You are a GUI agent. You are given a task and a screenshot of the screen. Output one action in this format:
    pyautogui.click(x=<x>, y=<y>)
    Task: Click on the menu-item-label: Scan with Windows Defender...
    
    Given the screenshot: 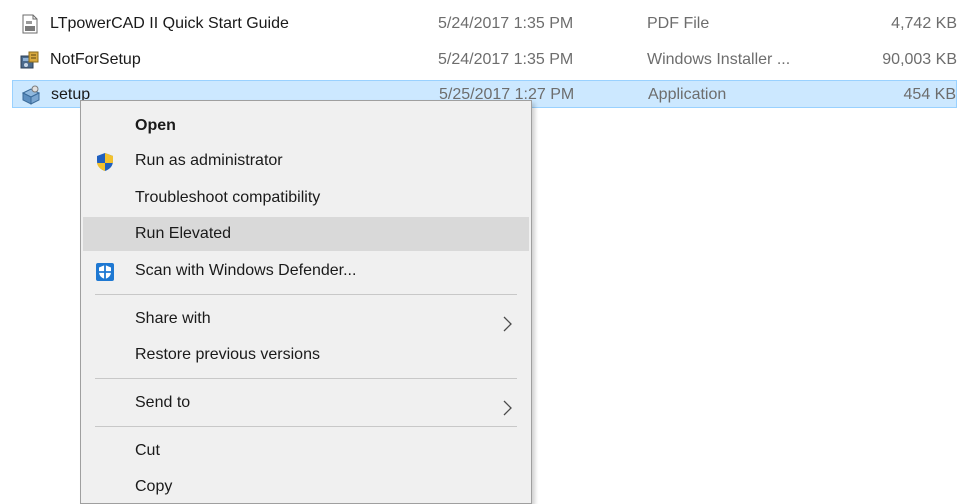 What is the action you would take?
    pyautogui.click(x=246, y=270)
    